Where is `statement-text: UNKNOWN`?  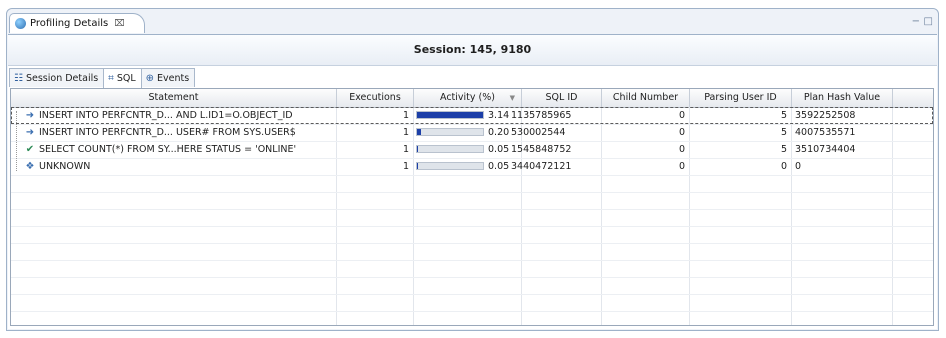 statement-text: UNKNOWN is located at coordinates (65, 166).